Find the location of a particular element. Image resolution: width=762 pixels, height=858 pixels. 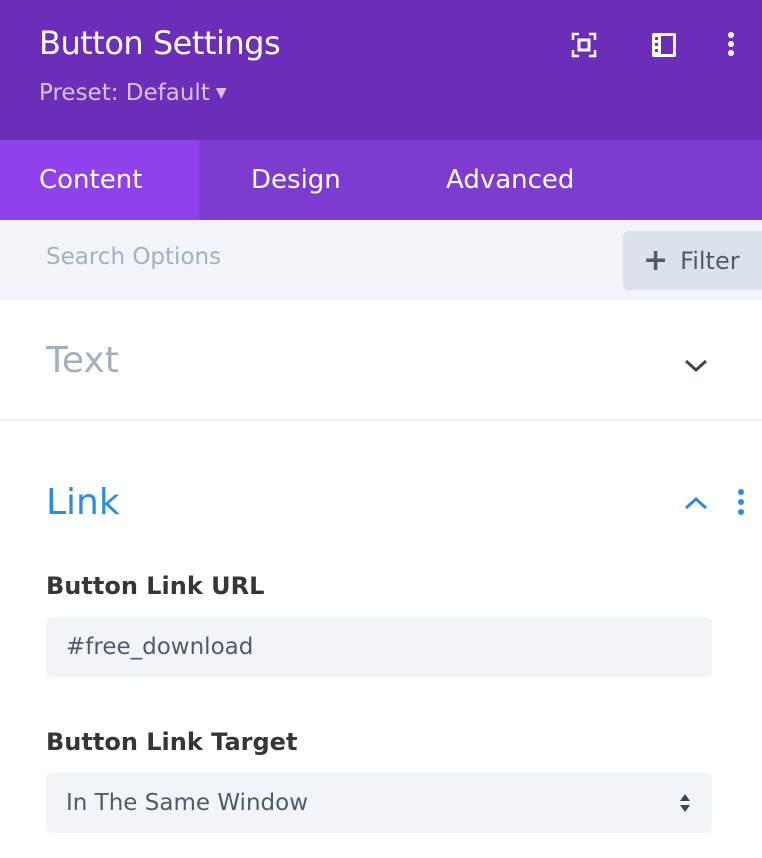

chevron-up-icon is located at coordinates (696, 503).